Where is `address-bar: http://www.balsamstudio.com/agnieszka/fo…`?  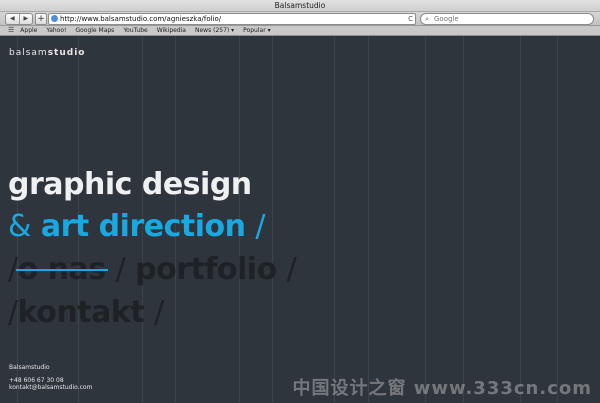
address-bar: http://www.balsamstudio.com/agnieszka/fo… is located at coordinates (232, 19).